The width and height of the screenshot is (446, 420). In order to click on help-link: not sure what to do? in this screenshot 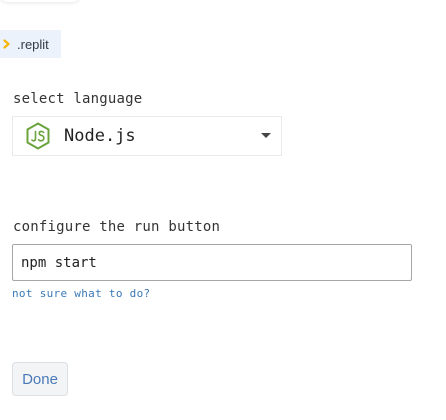, I will do `click(81, 293)`.